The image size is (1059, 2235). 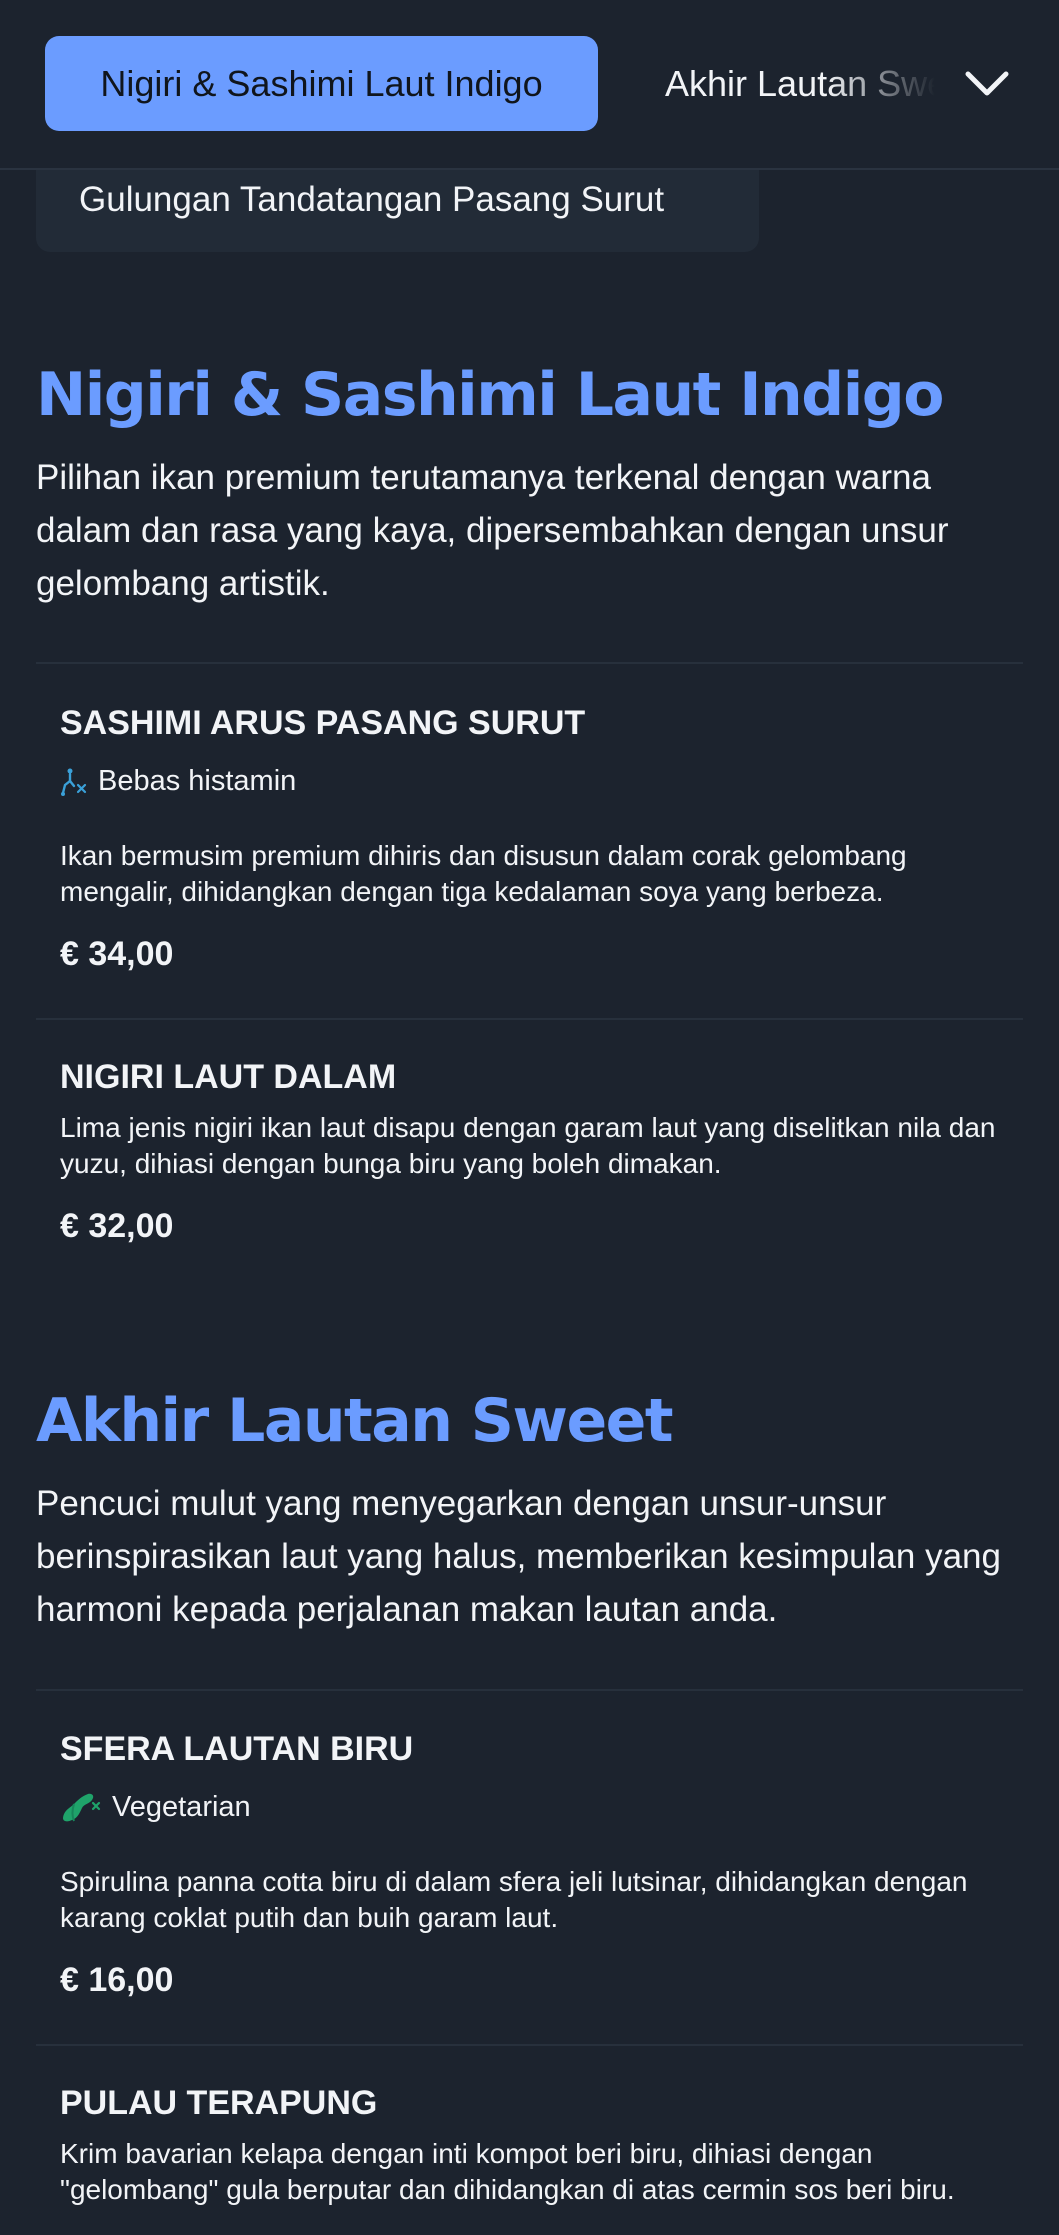 I want to click on section-title: Akhir Lautan Sweet, so click(x=355, y=1421).